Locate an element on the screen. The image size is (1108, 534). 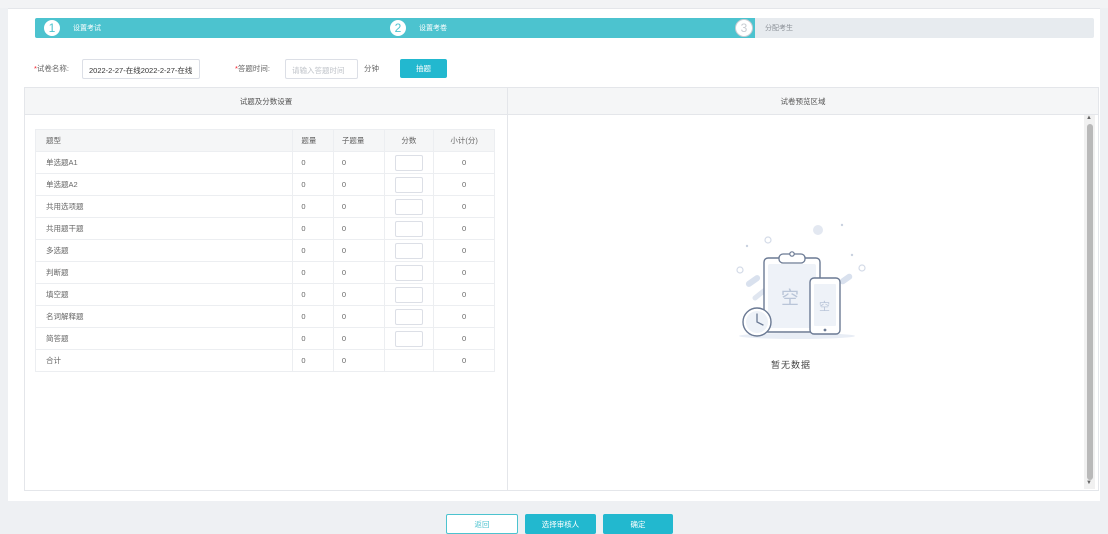
table-row: 单选题A2 0 0 0 is located at coordinates (264, 184).